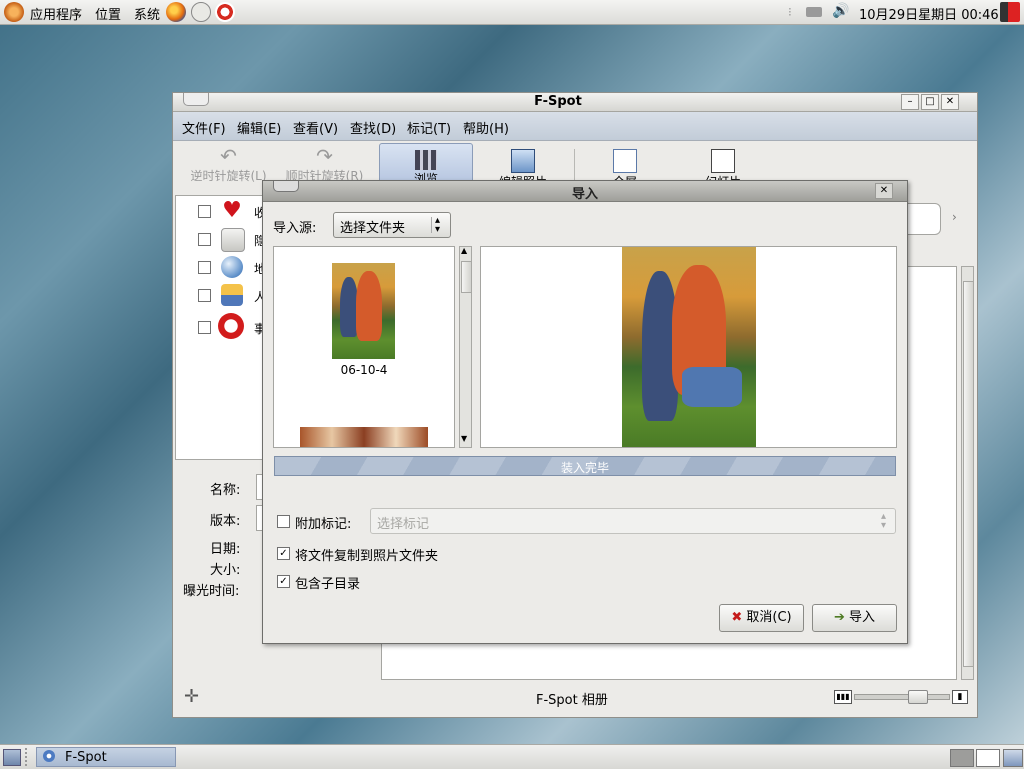 The image size is (1024, 769). Describe the element at coordinates (283, 581) in the screenshot. I see `include-subdirs-checkbox: ✓` at that location.